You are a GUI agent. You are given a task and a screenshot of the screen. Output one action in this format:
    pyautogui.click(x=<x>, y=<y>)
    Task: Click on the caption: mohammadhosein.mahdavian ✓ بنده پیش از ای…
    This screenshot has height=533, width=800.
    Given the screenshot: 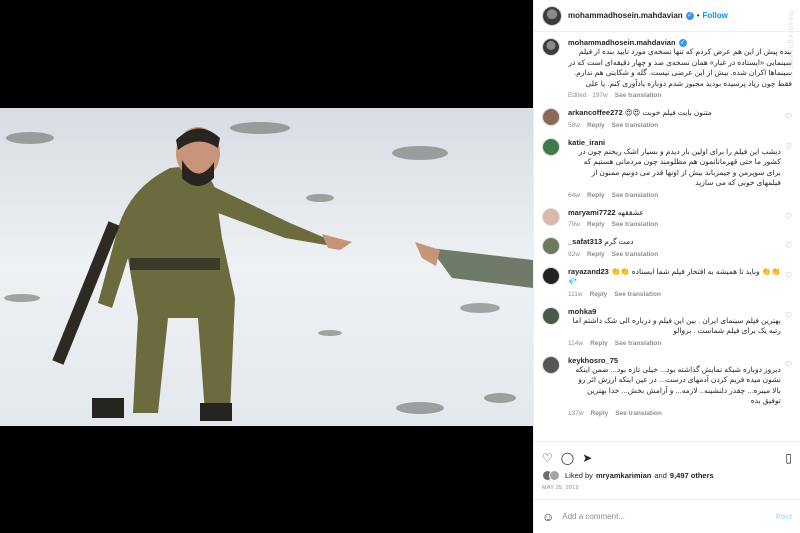 What is the action you would take?
    pyautogui.click(x=667, y=68)
    